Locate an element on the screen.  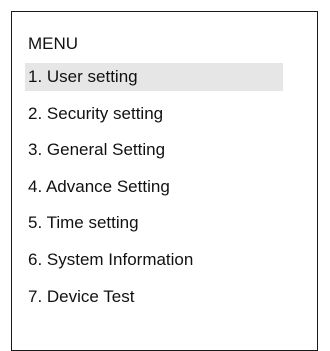
menu-item-time-setting: 5. Time setting is located at coordinates (154, 223).